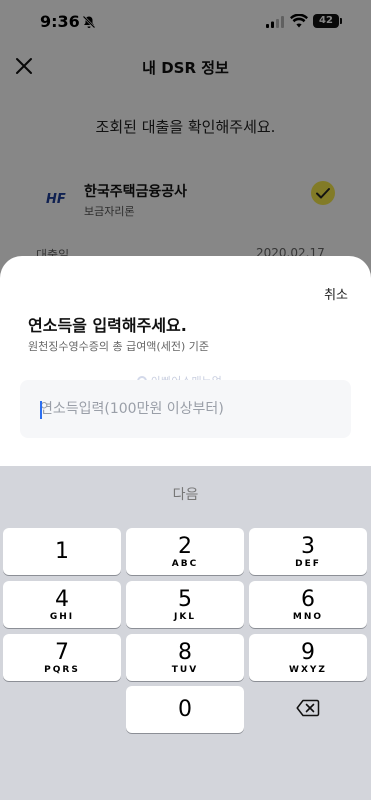  Describe the element at coordinates (185, 617) in the screenshot. I see `key-5-letters: JKL` at that location.